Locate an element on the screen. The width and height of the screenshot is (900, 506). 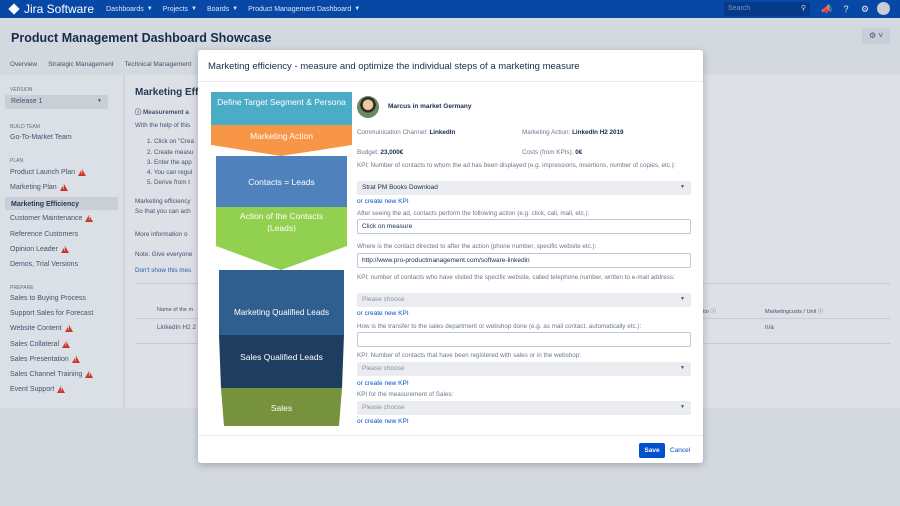
funnel-step-mql is located at coordinates (281, 302).